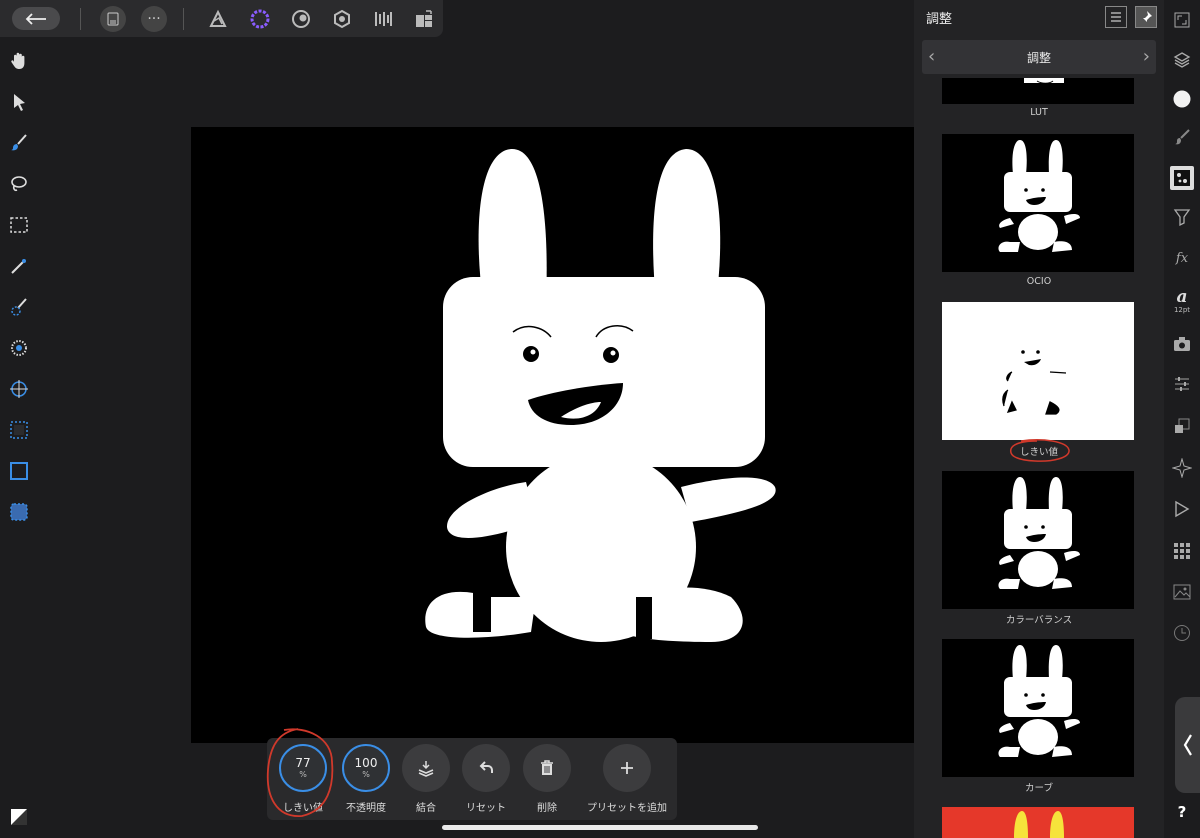 The height and width of the screenshot is (838, 1200). I want to click on color-circle-icon, so click(1182, 99).